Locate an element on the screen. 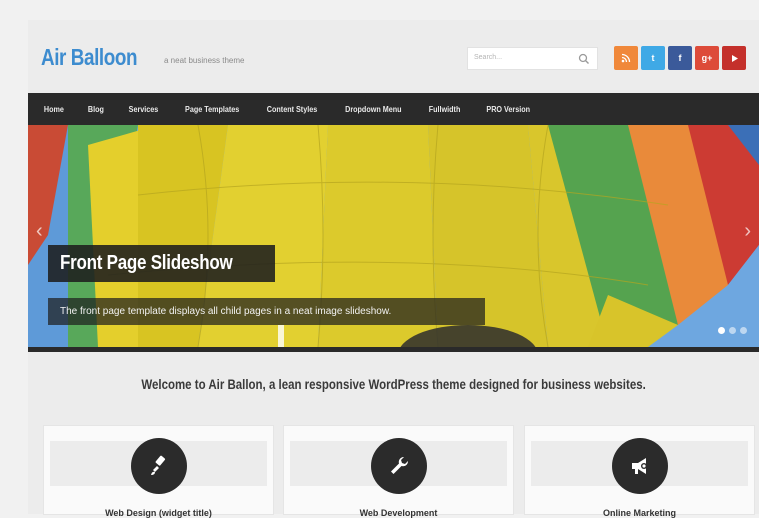 This screenshot has height=518, width=759. google-plus-icon: g+ is located at coordinates (707, 58).